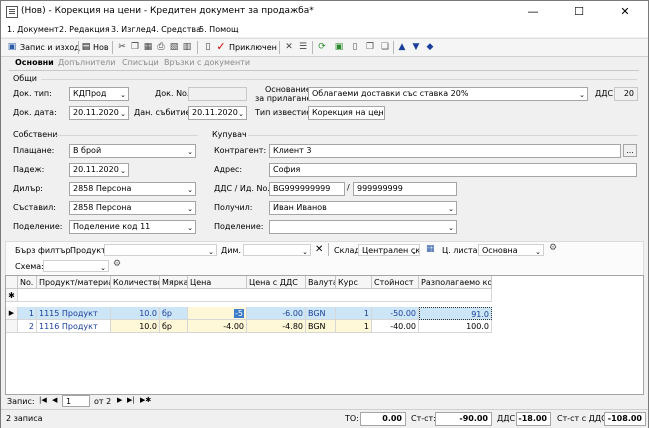 The width and height of the screenshot is (649, 428). Describe the element at coordinates (132, 151) in the screenshot. I see `payment-select: В брой ⌄` at that location.